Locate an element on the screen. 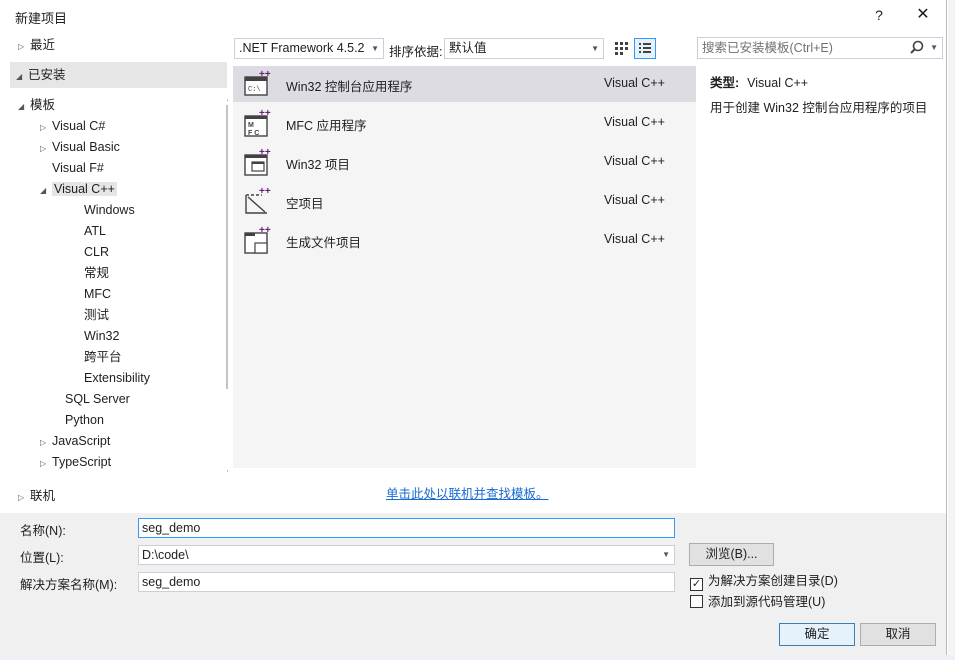 This screenshot has width=955, height=660. svg-text: C:\ is located at coordinates (254, 90).